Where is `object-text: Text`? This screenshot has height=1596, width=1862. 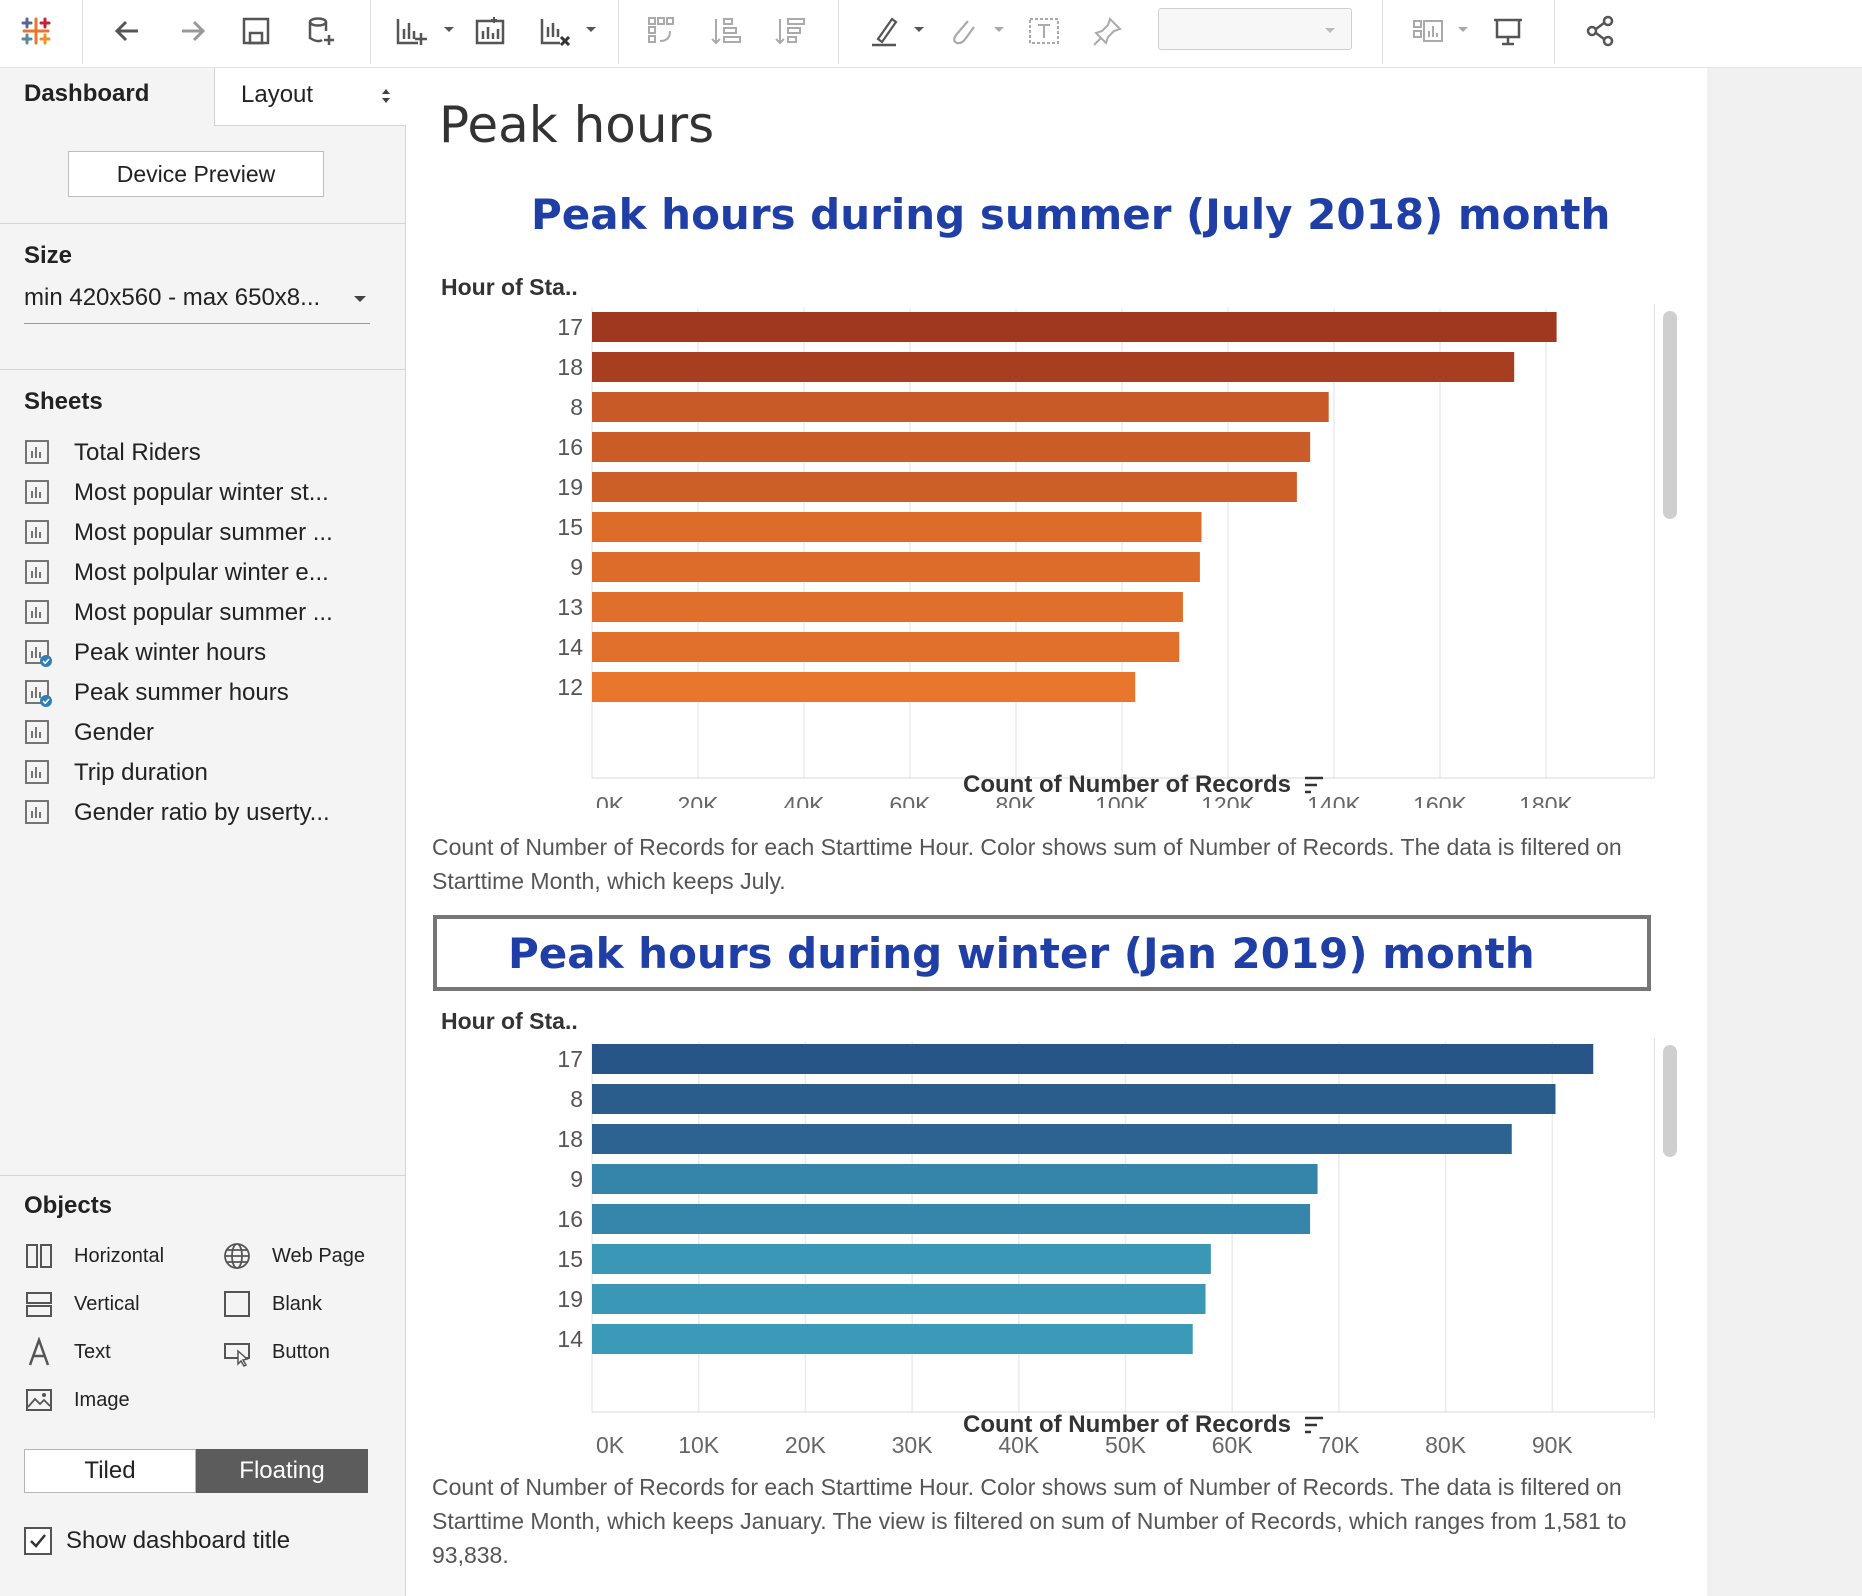
object-text: Text is located at coordinates (67, 1352).